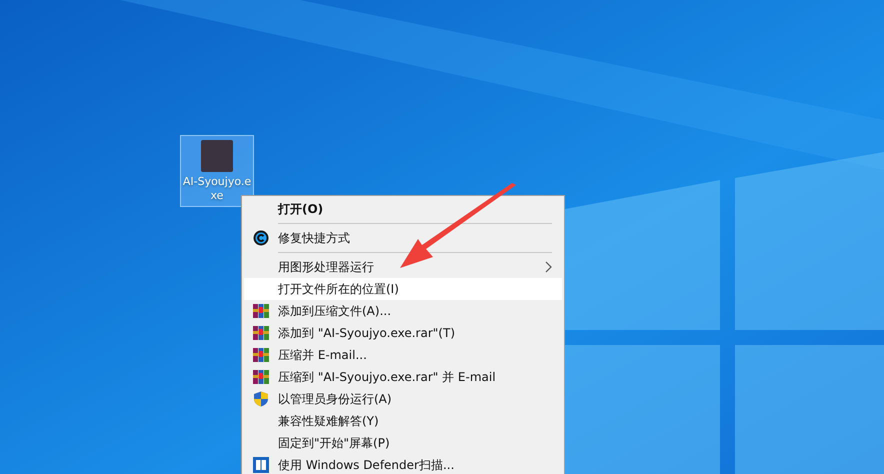 The width and height of the screenshot is (884, 474). I want to click on menu-item: 打开文件所在的位置(I), so click(403, 289).